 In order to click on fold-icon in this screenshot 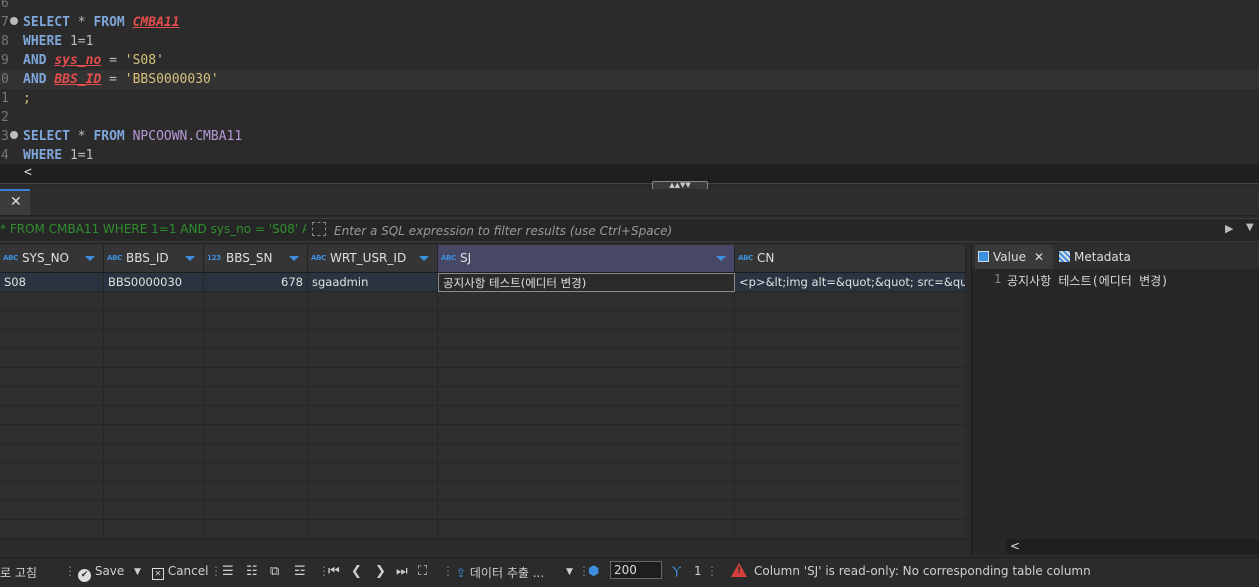, I will do `click(14, 135)`.